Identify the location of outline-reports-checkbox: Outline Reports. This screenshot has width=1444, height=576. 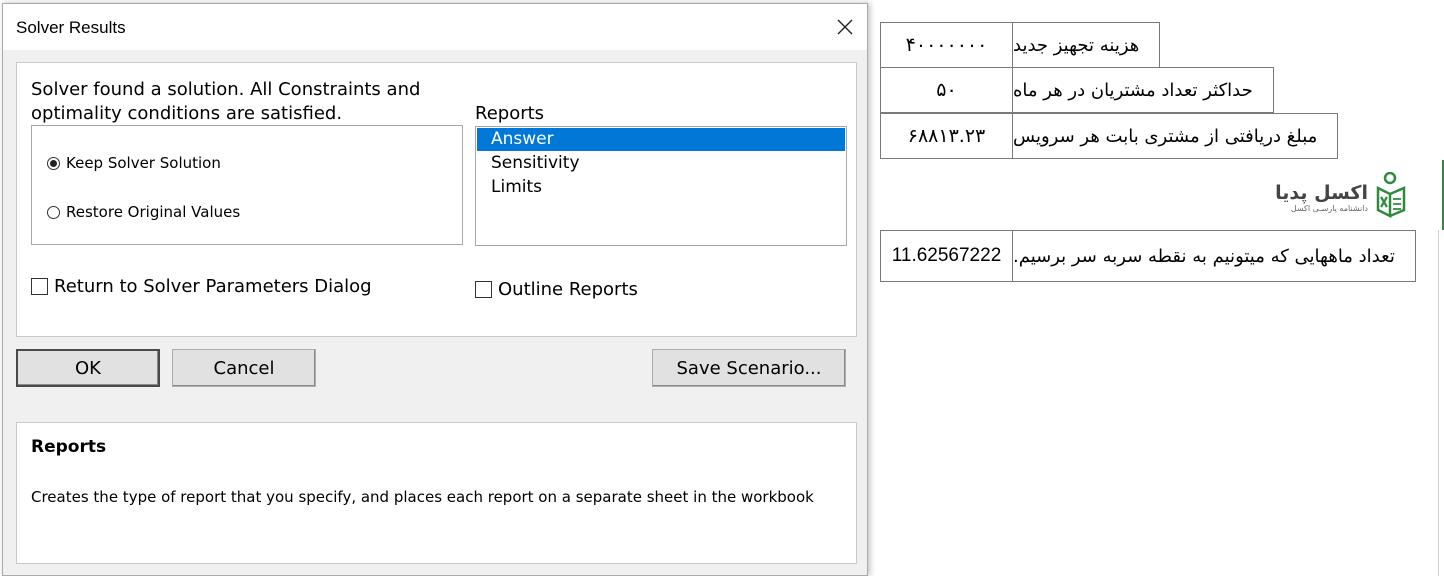
(556, 289).